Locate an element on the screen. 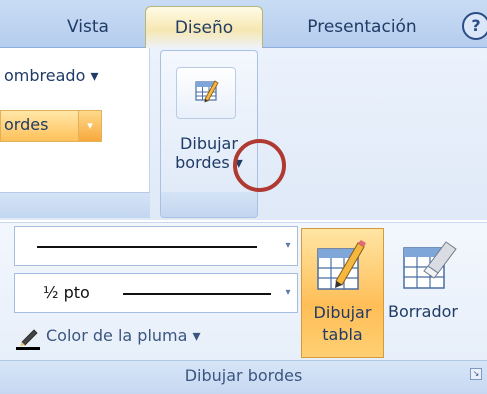  group-label: Dibujar bordes is located at coordinates (243, 375).